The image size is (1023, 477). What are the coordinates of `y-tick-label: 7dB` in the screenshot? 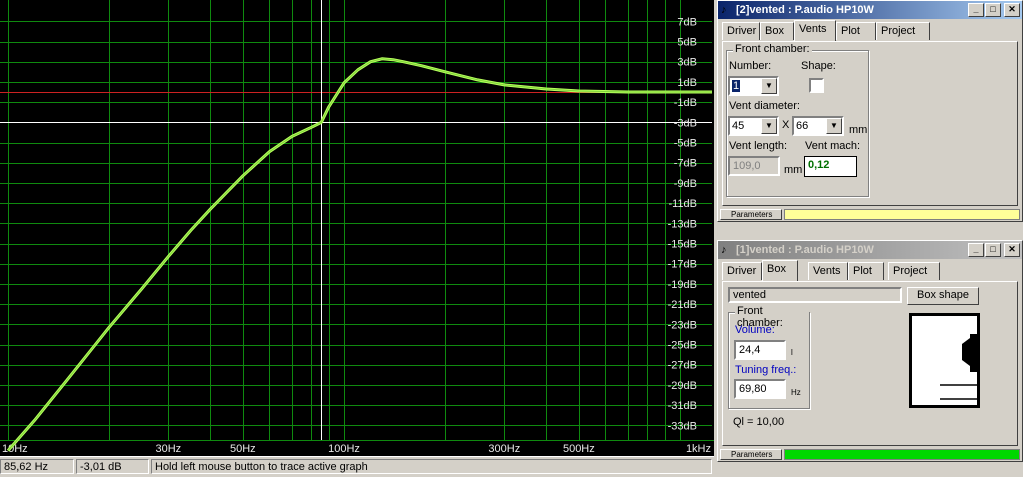 It's located at (687, 22).